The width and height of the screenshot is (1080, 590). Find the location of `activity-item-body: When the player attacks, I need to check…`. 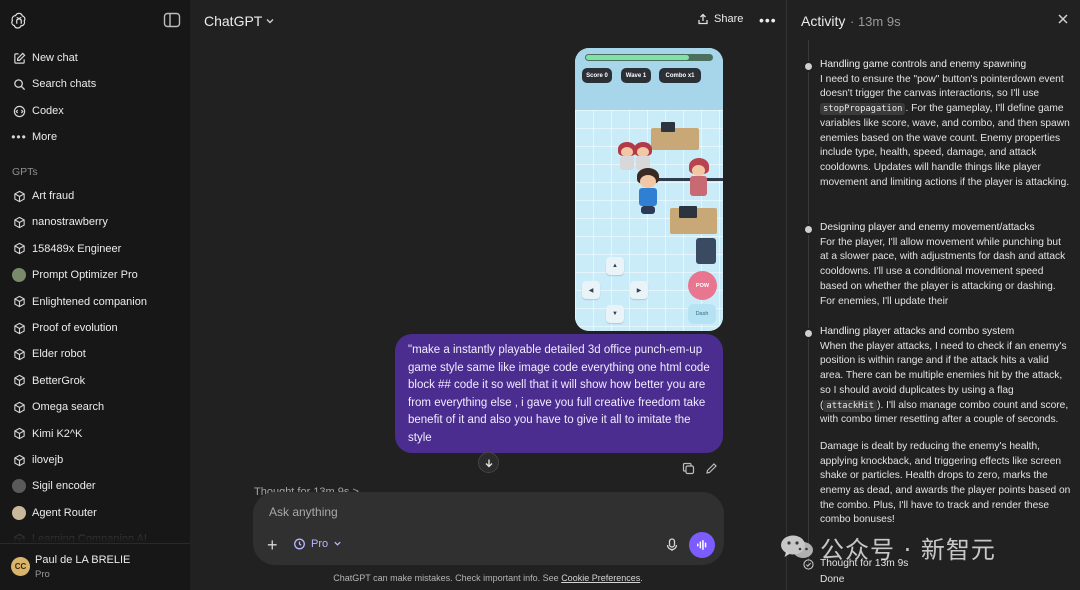

activity-item-body: When the player attacks, I need to check… is located at coordinates (946, 384).